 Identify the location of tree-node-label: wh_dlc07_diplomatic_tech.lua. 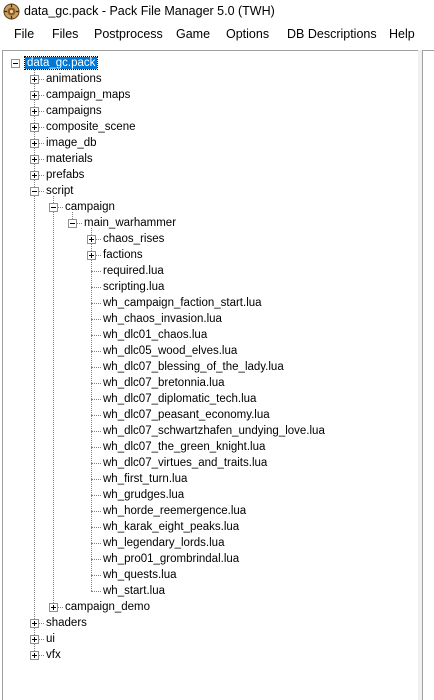
(180, 399).